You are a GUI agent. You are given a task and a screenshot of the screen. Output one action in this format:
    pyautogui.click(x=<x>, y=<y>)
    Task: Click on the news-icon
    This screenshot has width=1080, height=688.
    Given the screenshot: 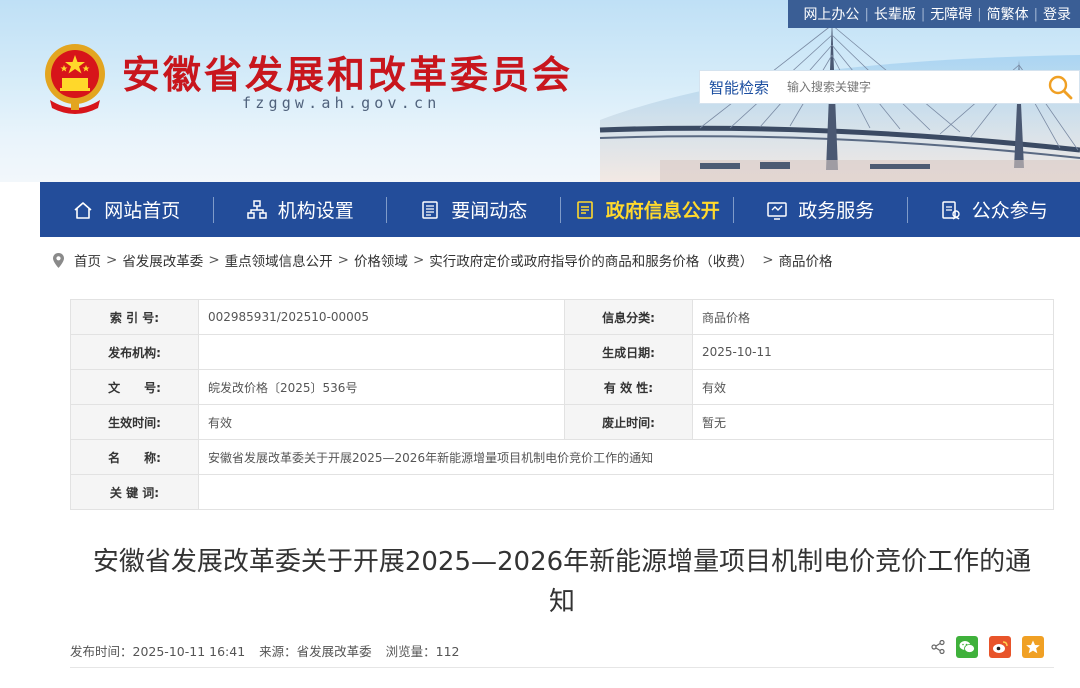 What is the action you would take?
    pyautogui.click(x=430, y=209)
    